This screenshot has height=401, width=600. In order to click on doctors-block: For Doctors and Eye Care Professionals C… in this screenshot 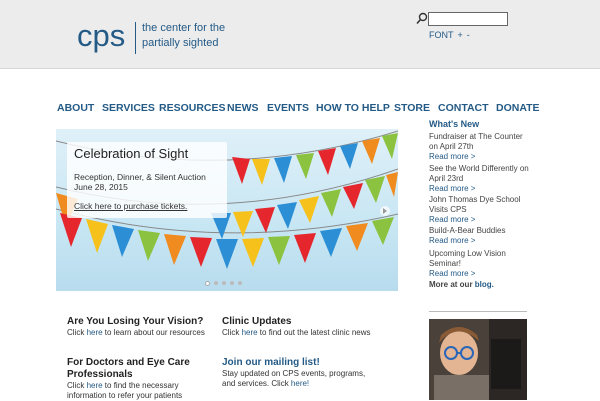, I will do `click(142, 379)`.